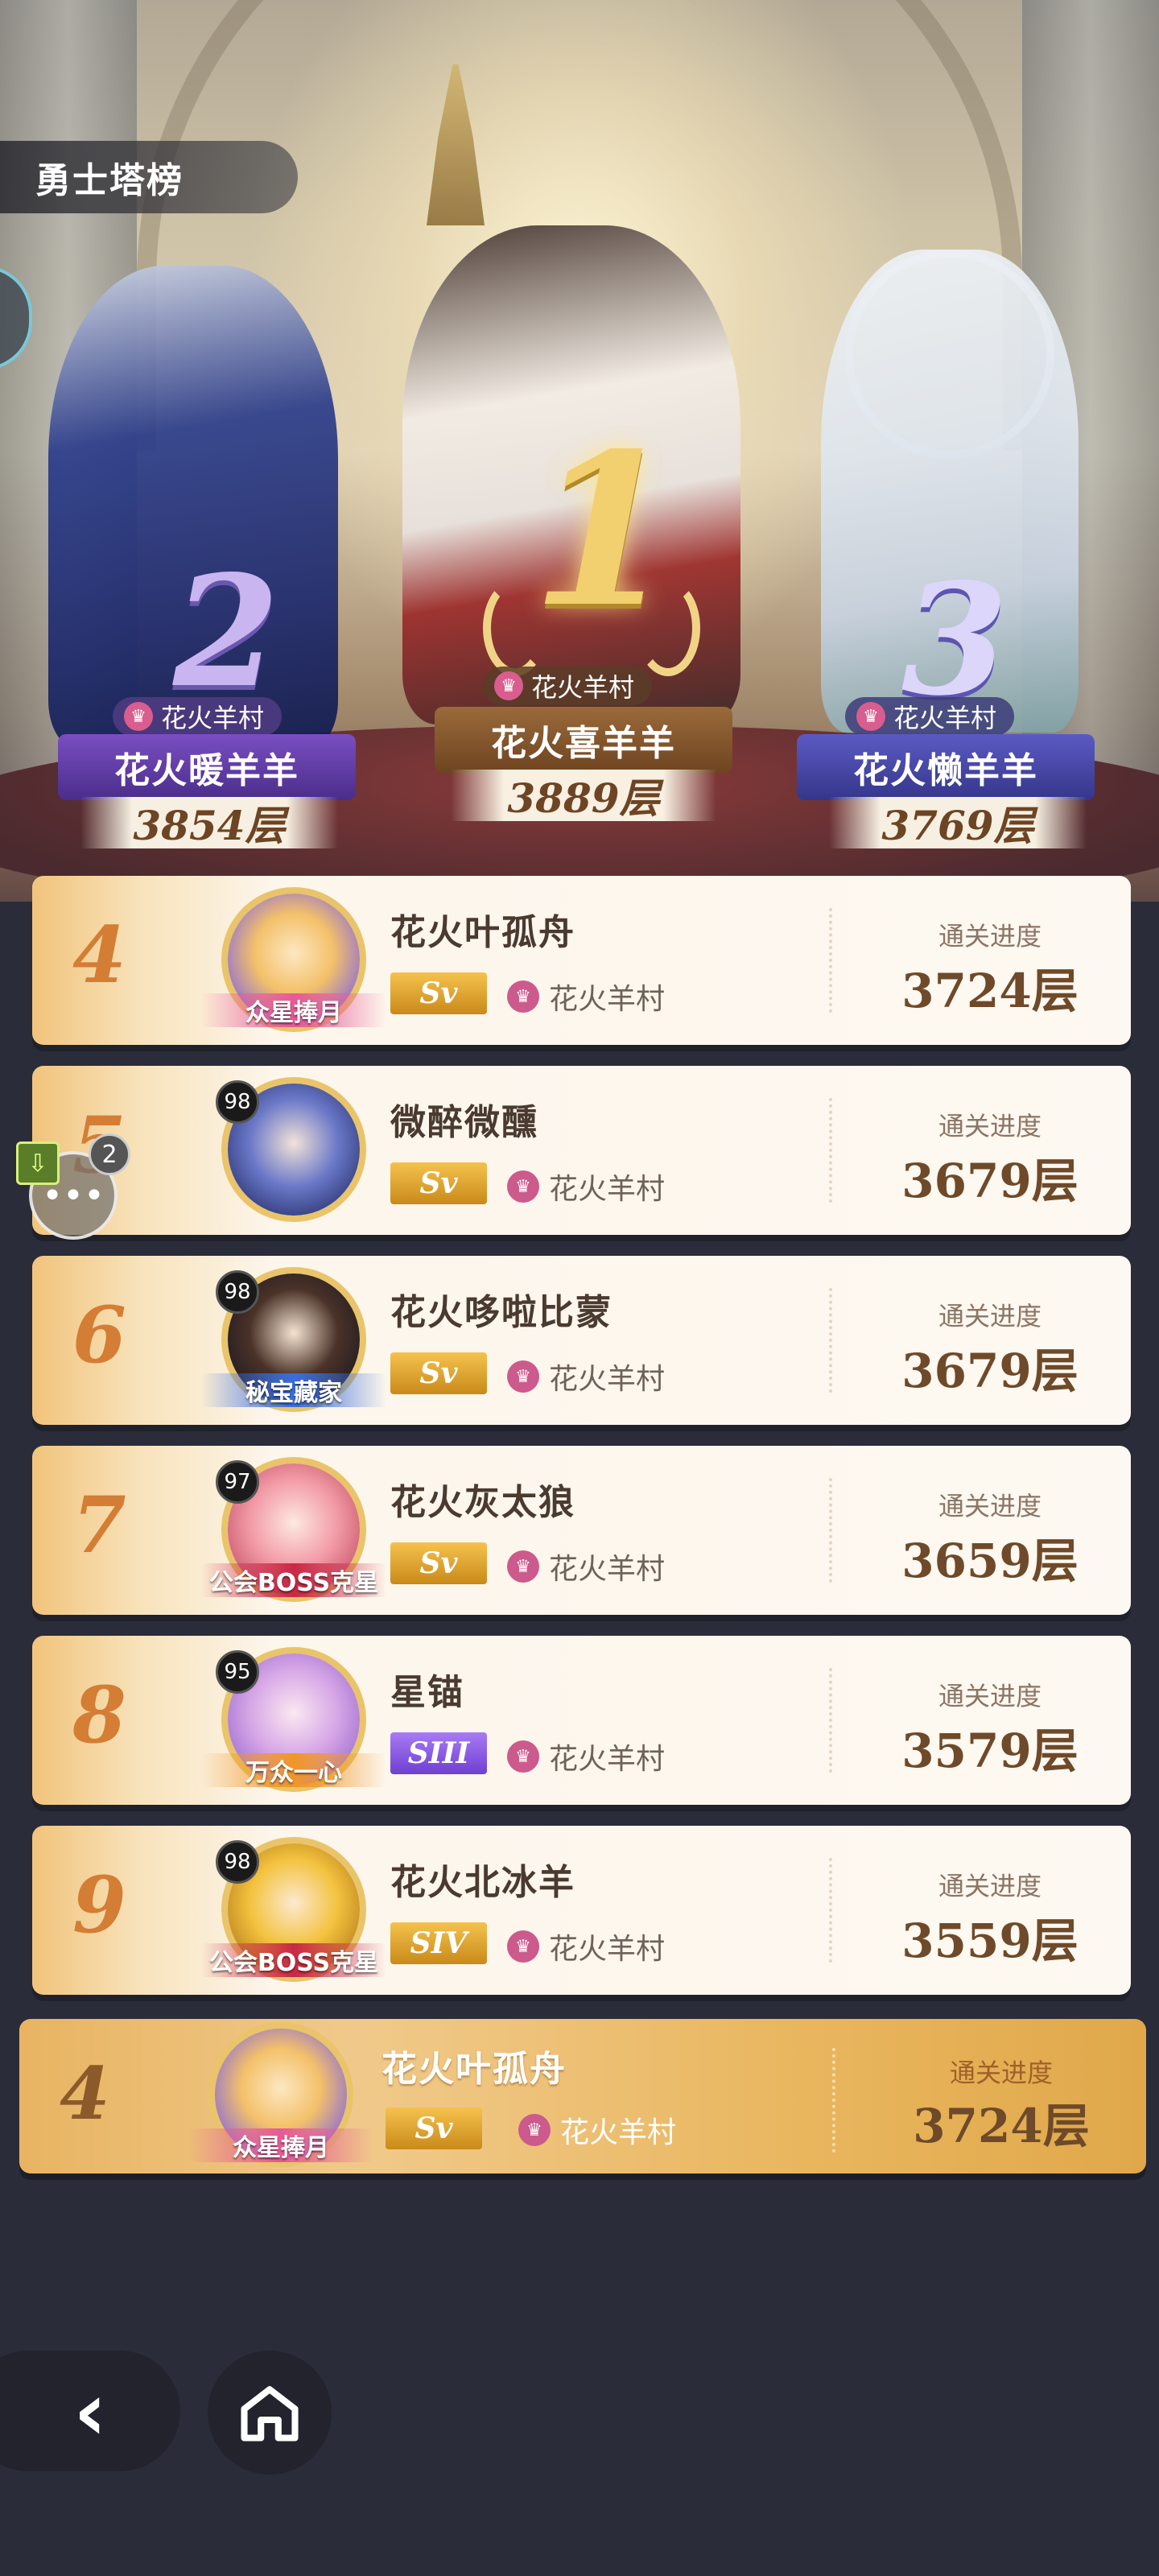  What do you see at coordinates (434, 2128) in the screenshot?
I see `my-tier-badge: Sv` at bounding box center [434, 2128].